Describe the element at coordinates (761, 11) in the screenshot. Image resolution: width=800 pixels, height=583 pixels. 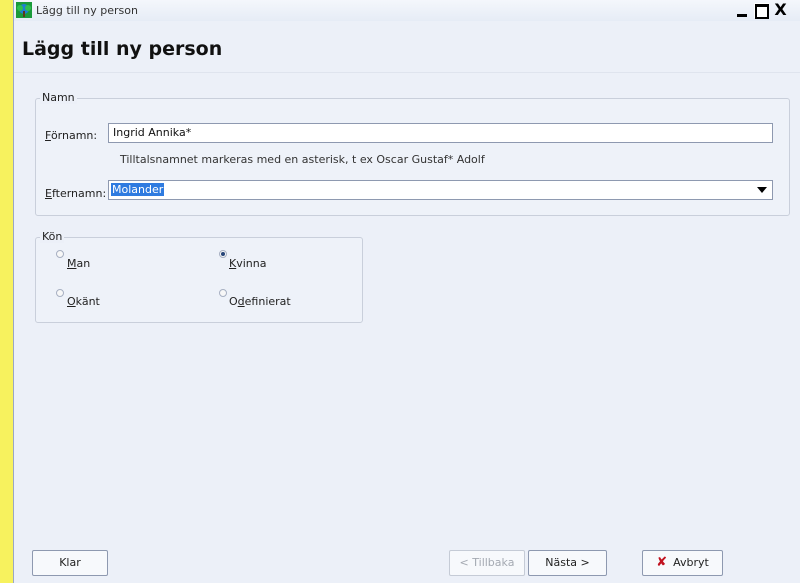
I see `maximize-button` at that location.